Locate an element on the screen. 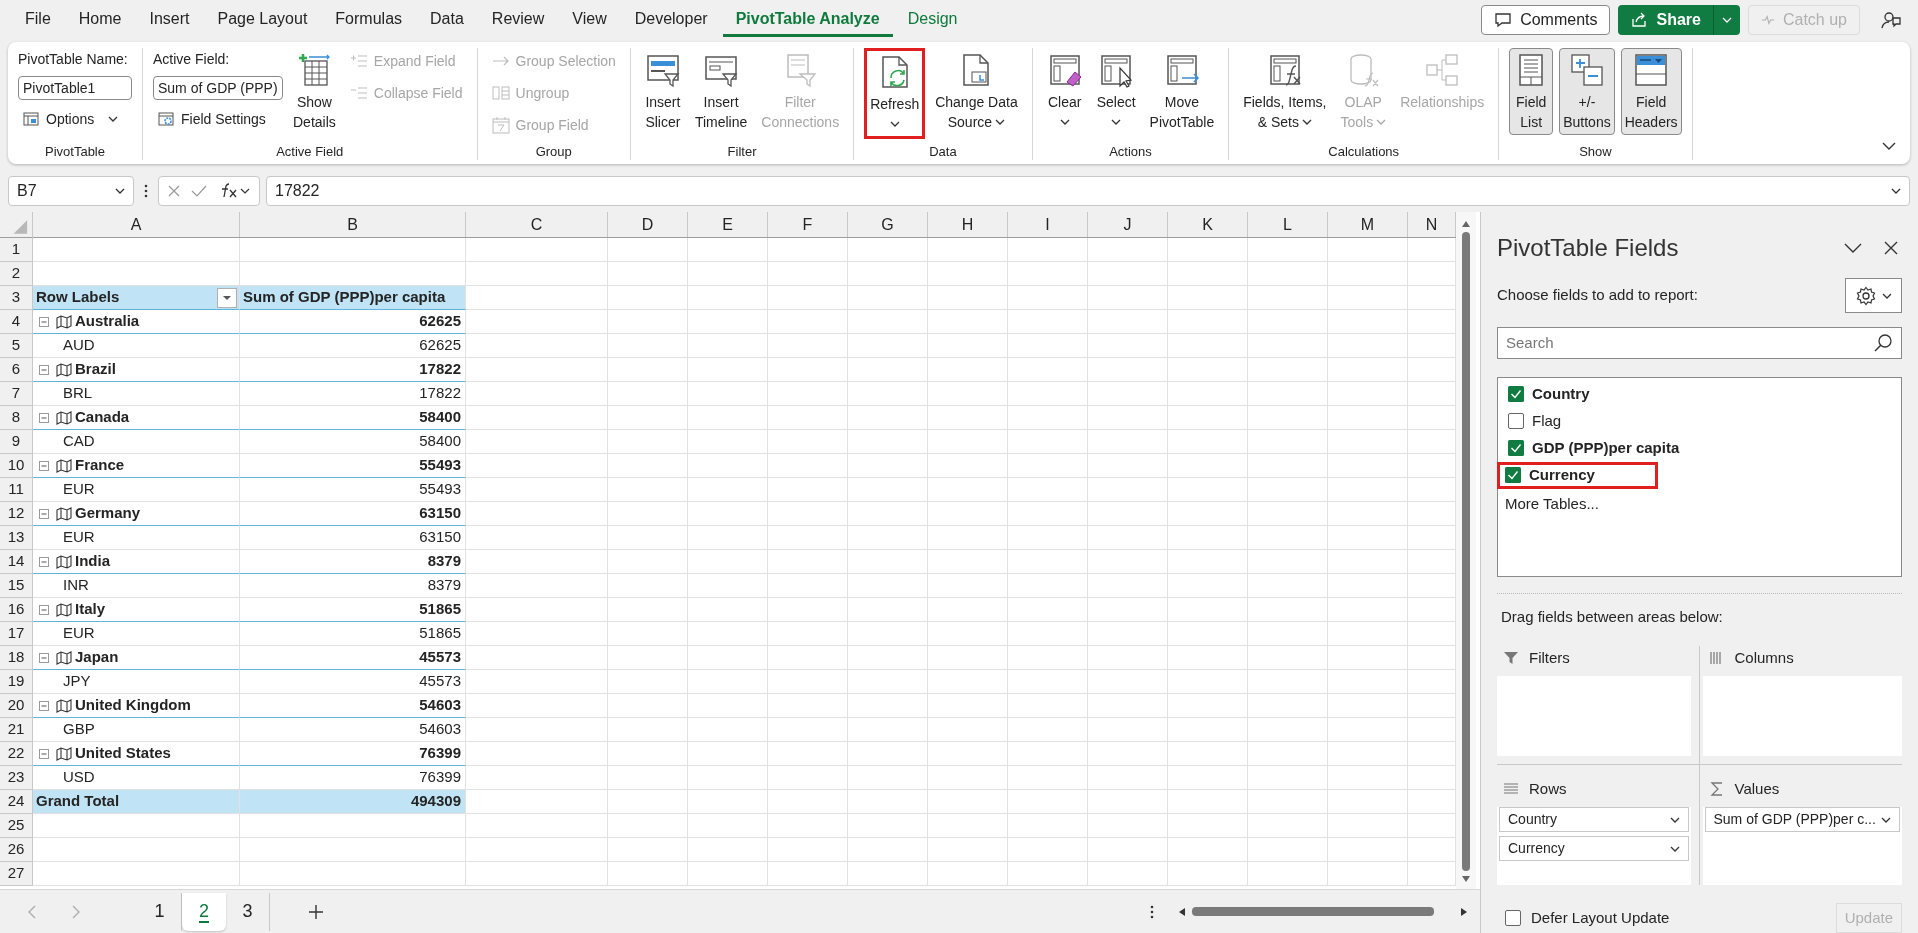 This screenshot has height=933, width=1918. menu-tab: Data is located at coordinates (447, 20).